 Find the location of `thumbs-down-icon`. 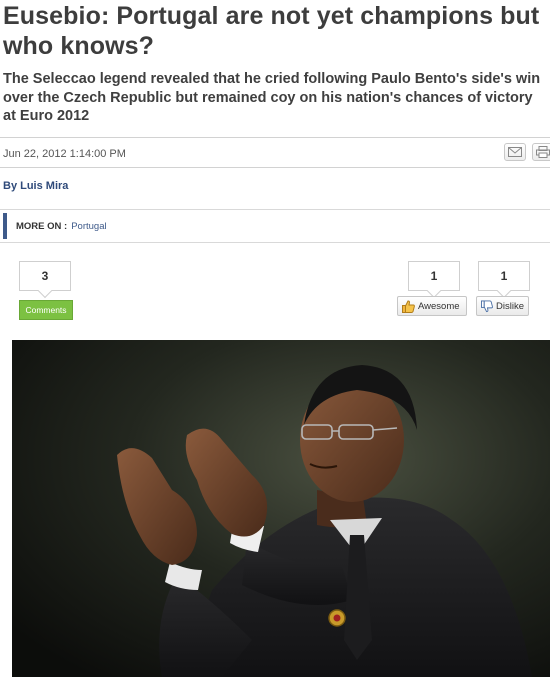

thumbs-down-icon is located at coordinates (487, 305).